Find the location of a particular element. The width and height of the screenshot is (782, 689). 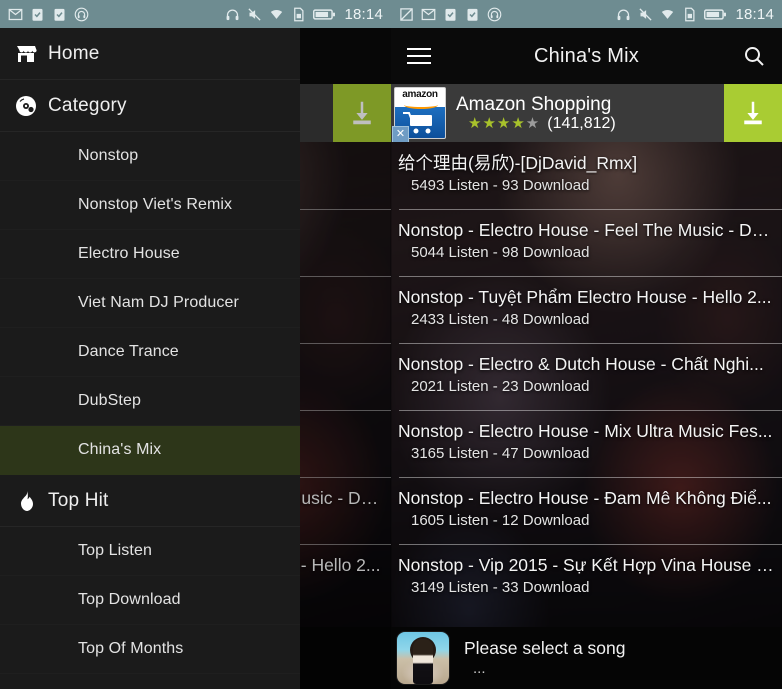

sidebar-item-electro-house: Electro House is located at coordinates (150, 254).